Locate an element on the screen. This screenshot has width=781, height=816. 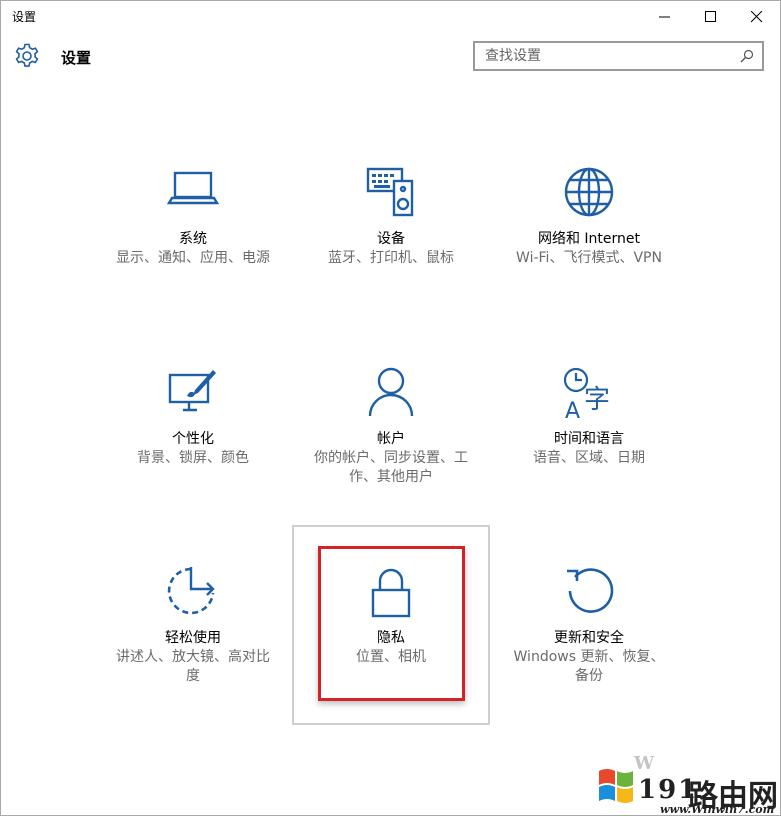
window-title: 设置 is located at coordinates (24, 17).